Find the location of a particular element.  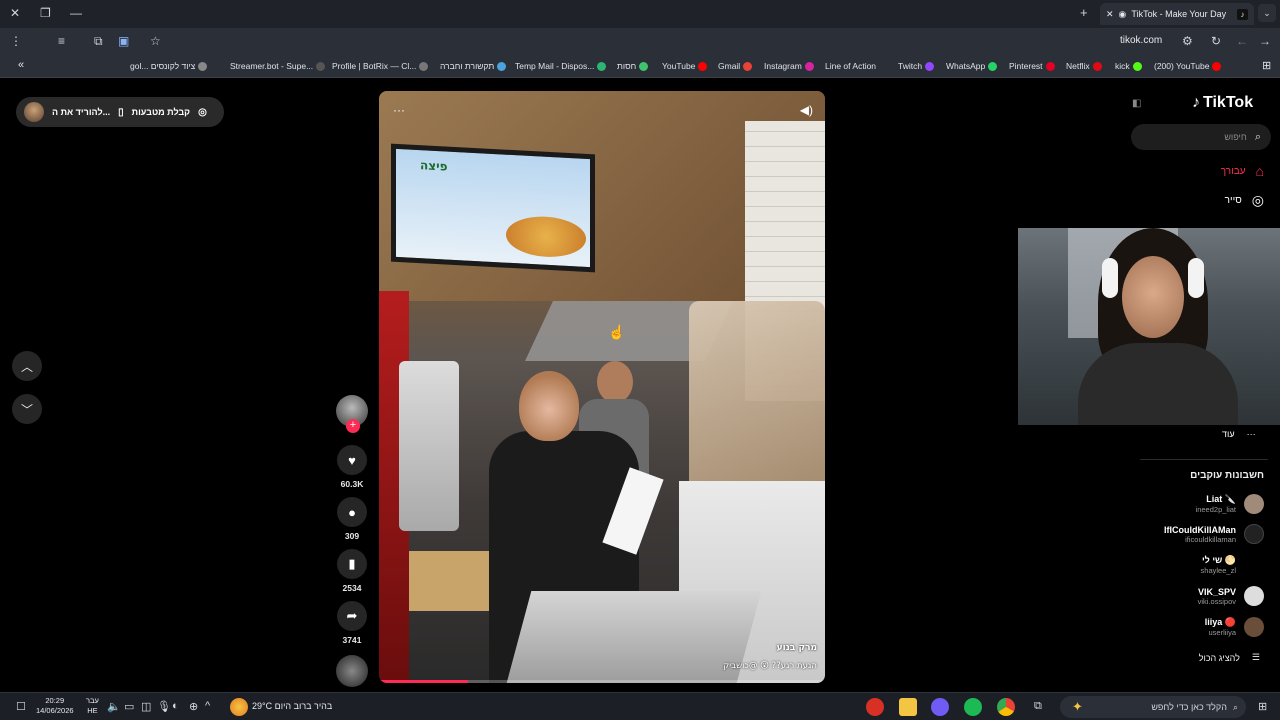

get-coins-label: קבלת מטבעות is located at coordinates (161, 112).